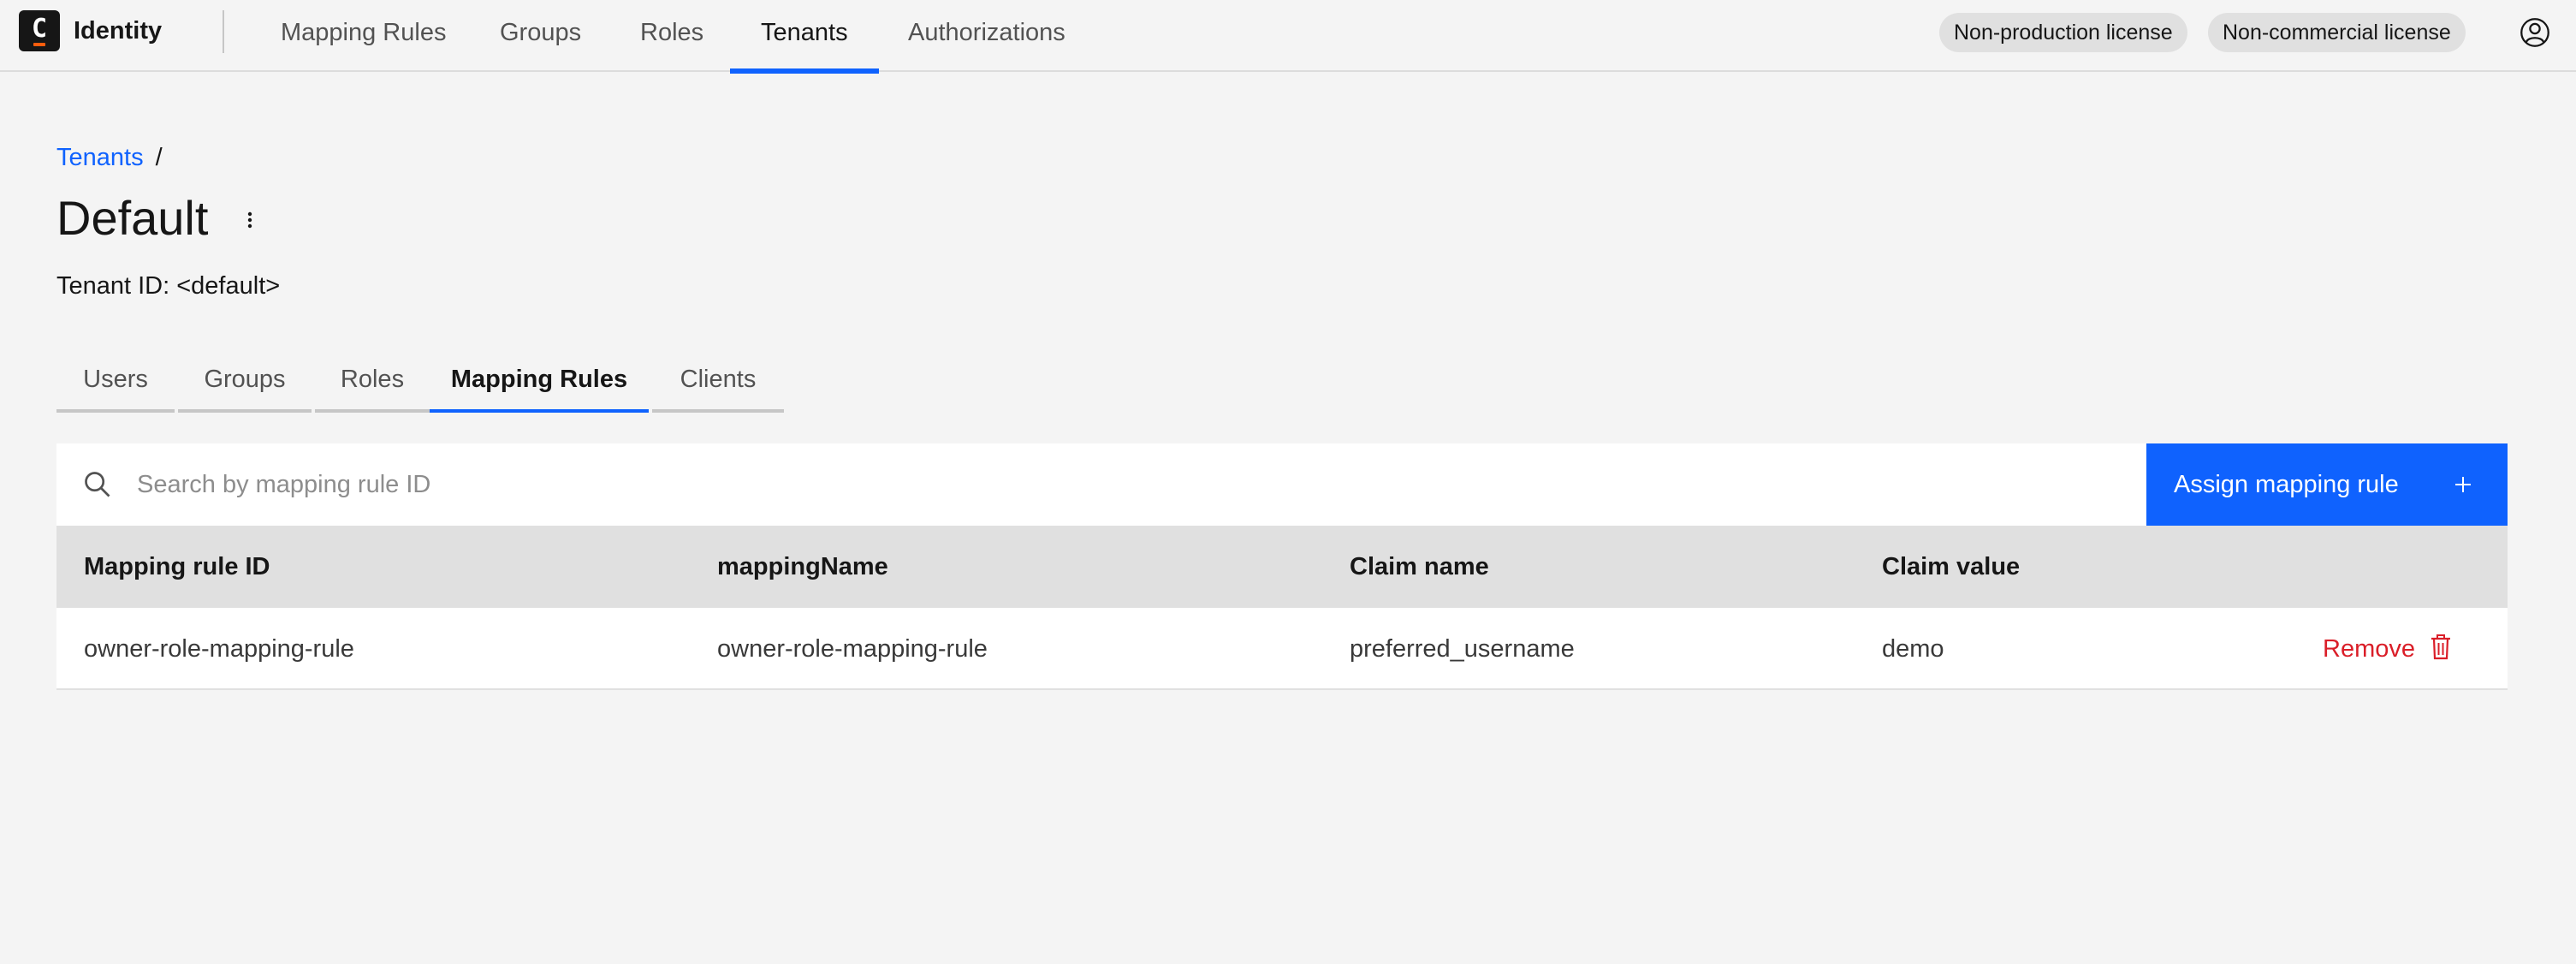 Image resolution: width=2576 pixels, height=964 pixels. What do you see at coordinates (1913, 649) in the screenshot?
I see `cell-claim-value: demo` at bounding box center [1913, 649].